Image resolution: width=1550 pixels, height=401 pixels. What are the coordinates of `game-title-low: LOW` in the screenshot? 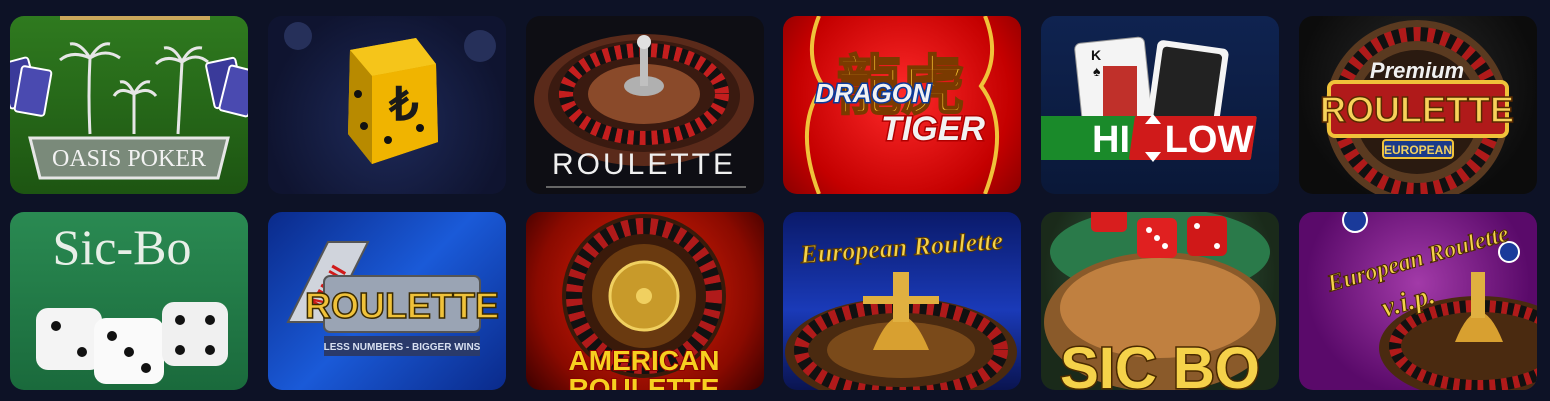 It's located at (1209, 140).